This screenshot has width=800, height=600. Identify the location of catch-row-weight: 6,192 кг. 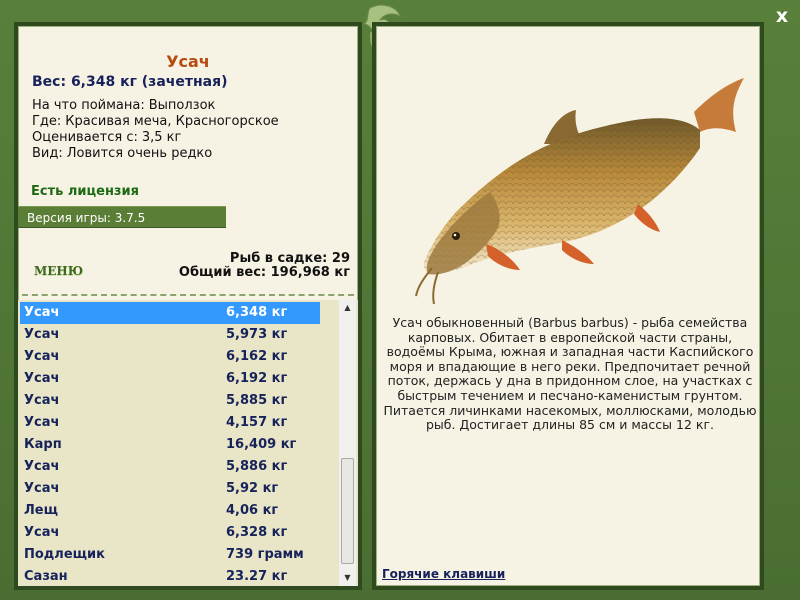
(257, 378).